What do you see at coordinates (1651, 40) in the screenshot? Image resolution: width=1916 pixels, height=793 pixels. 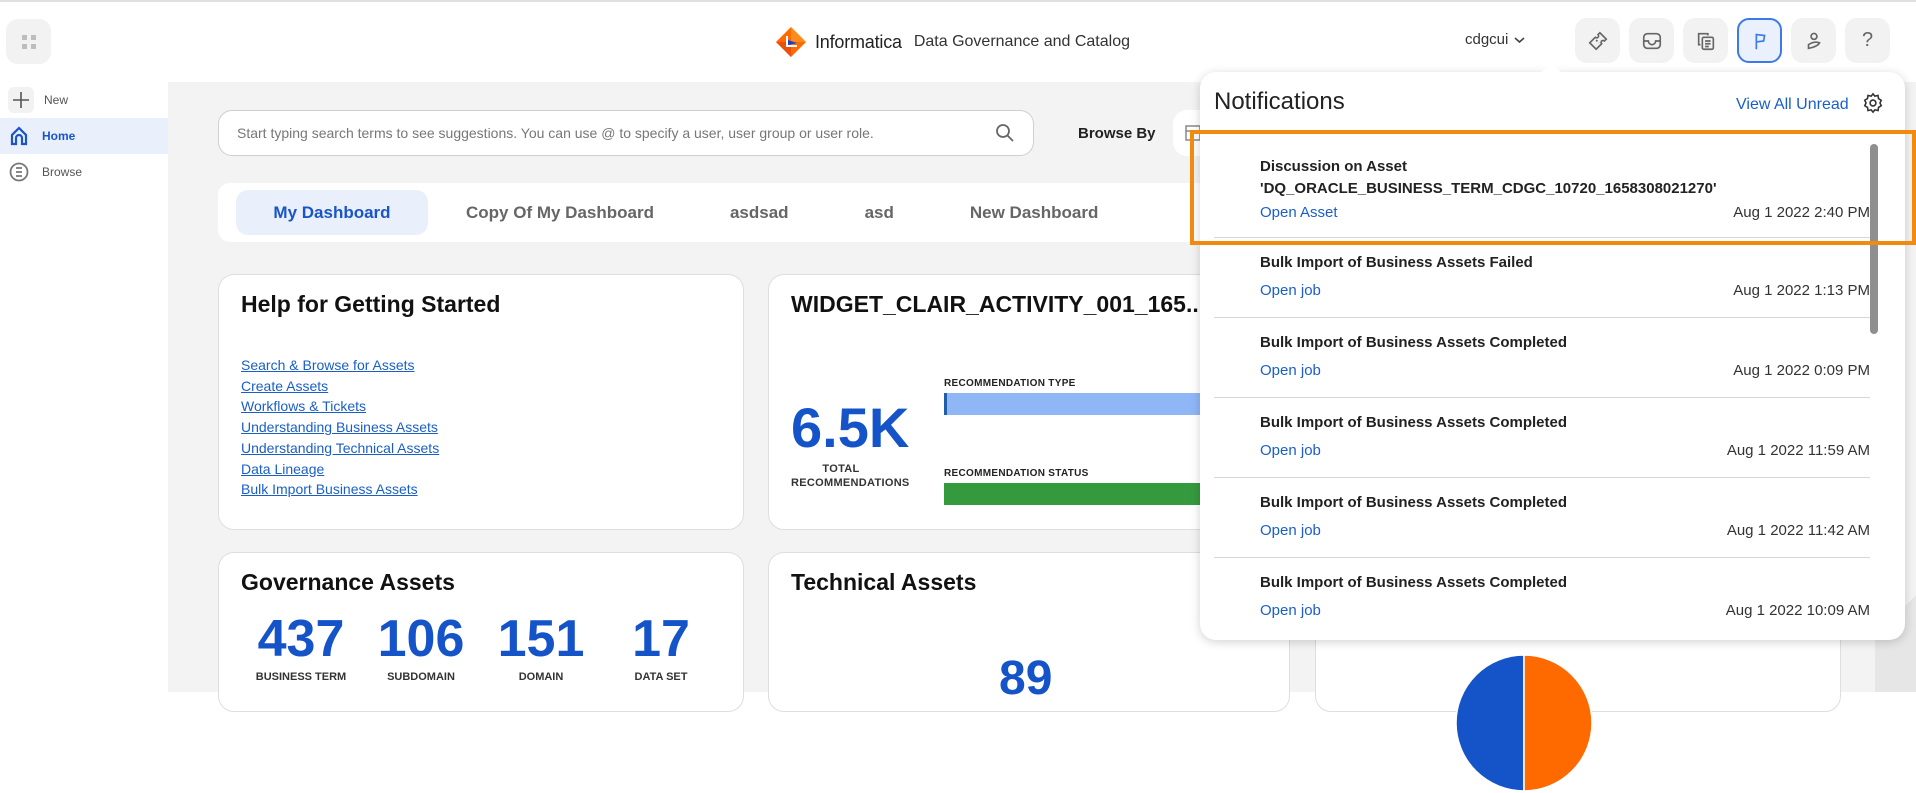 I see `inbox-button` at bounding box center [1651, 40].